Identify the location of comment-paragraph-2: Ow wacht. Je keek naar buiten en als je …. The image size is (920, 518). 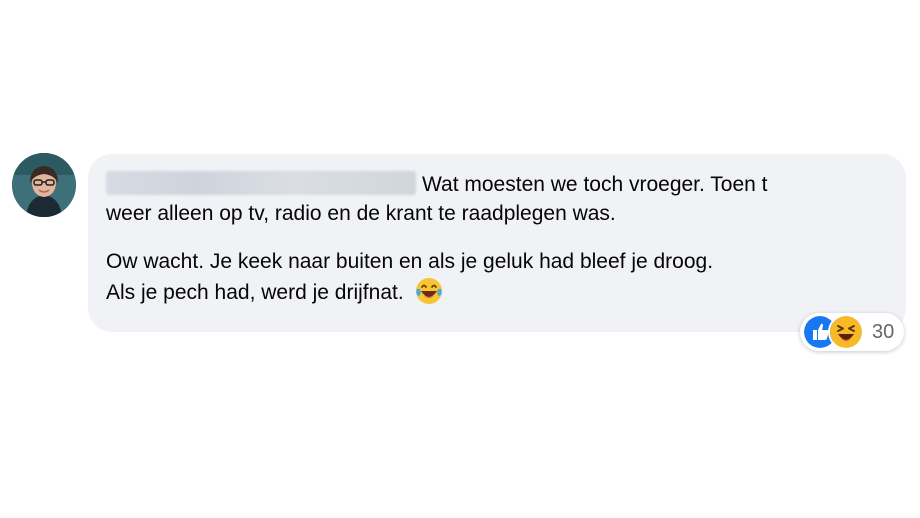
(497, 277).